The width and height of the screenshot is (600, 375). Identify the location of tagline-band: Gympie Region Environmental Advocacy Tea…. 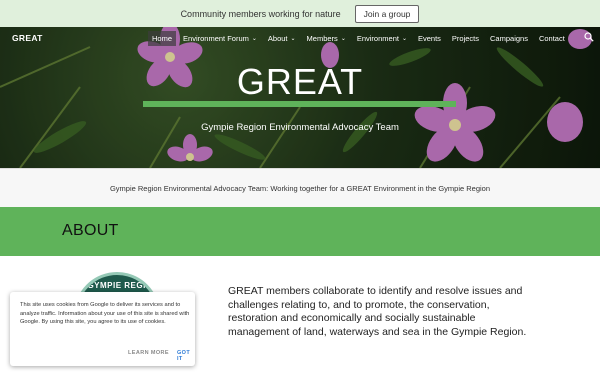
(300, 187).